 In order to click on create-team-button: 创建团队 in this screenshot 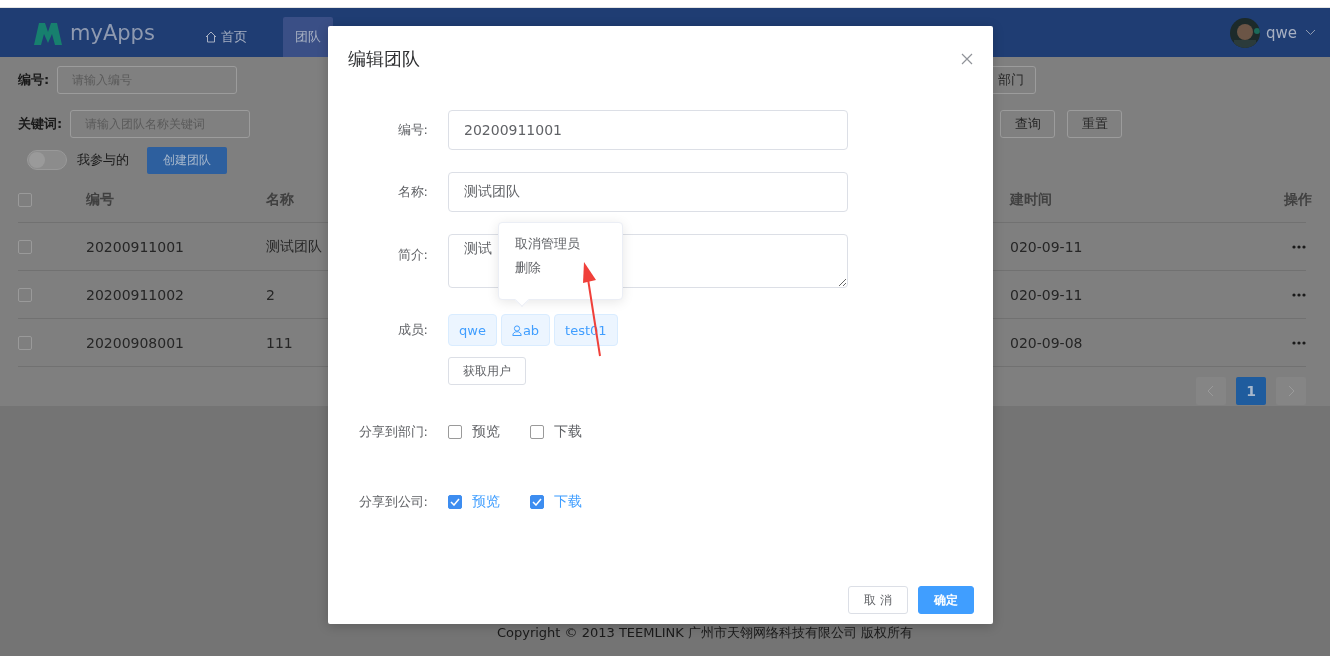, I will do `click(187, 160)`.